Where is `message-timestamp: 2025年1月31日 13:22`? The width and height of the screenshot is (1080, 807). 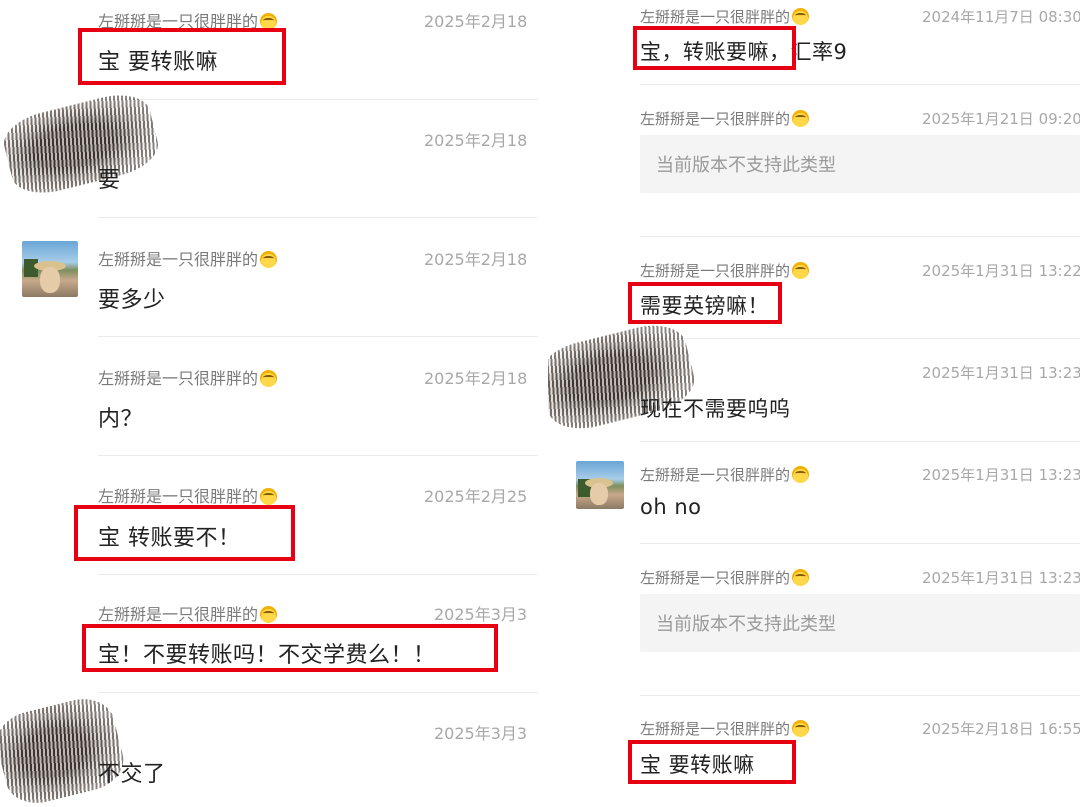
message-timestamp: 2025年1月31日 13:22 is located at coordinates (1001, 271).